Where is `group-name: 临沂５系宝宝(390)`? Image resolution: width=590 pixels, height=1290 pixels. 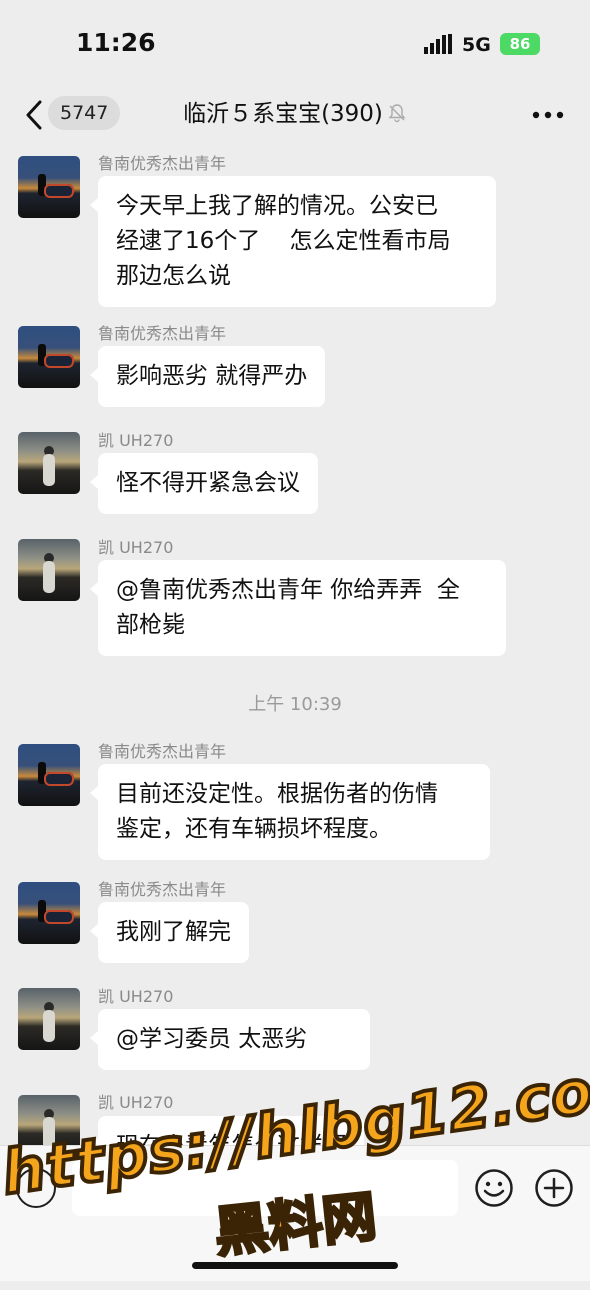
group-name: 临沂５系宝宝(390) is located at coordinates (283, 114).